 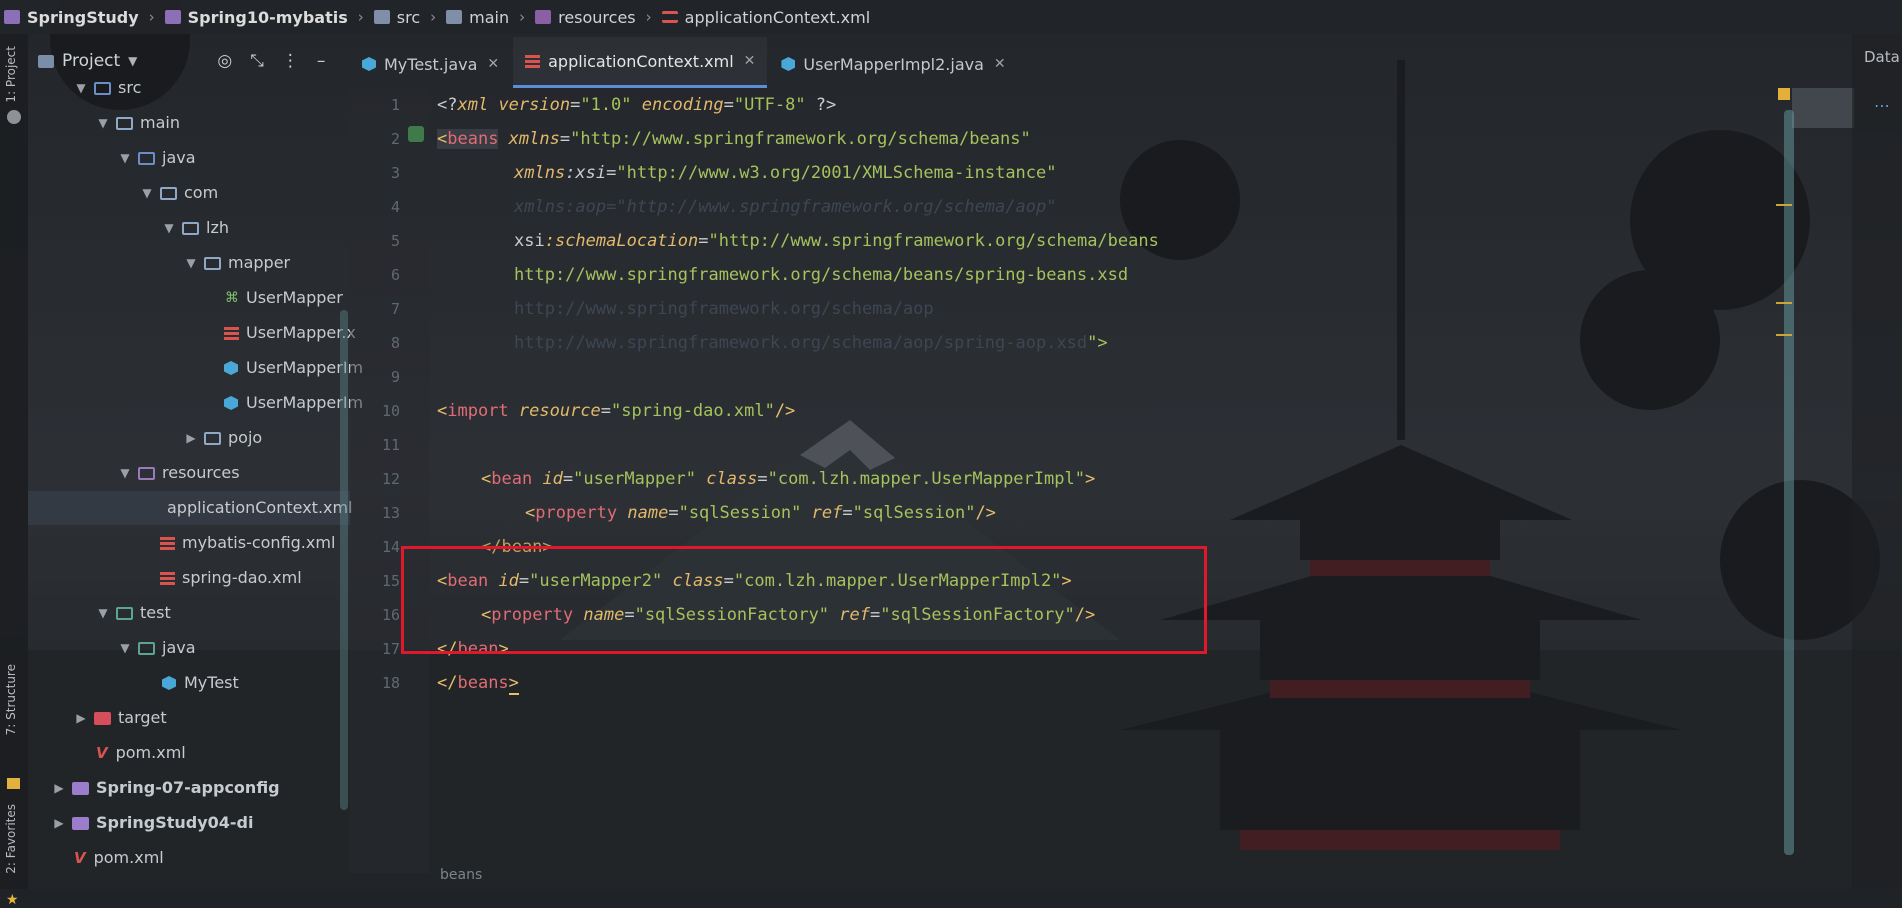 What do you see at coordinates (195, 228) in the screenshot?
I see `tree-item-lzh: ▼ lzh` at bounding box center [195, 228].